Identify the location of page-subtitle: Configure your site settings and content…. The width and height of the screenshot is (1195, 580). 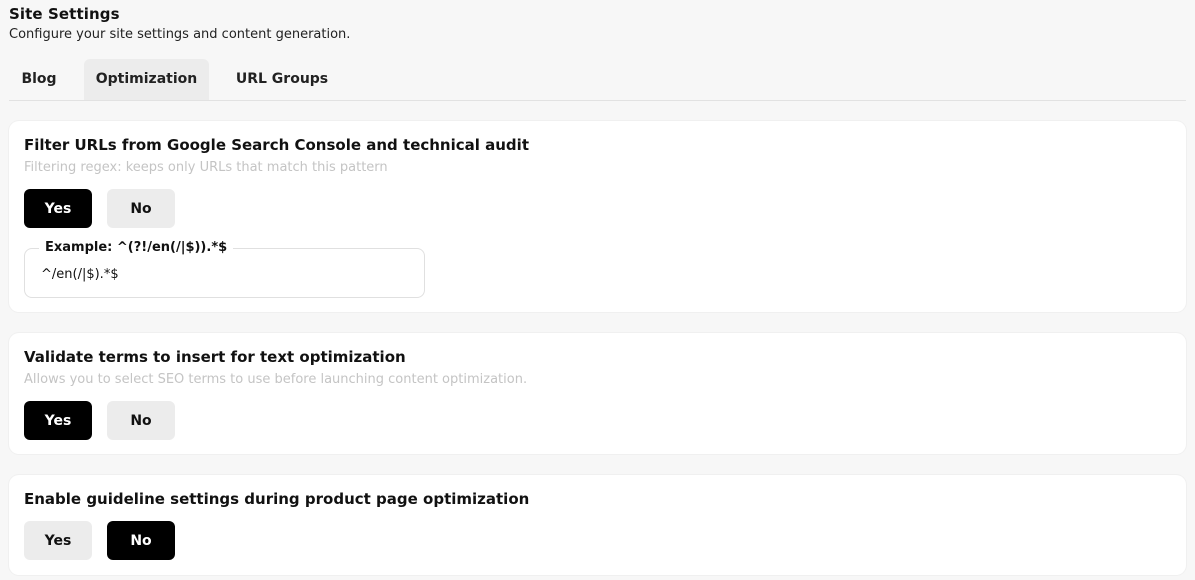
(180, 34).